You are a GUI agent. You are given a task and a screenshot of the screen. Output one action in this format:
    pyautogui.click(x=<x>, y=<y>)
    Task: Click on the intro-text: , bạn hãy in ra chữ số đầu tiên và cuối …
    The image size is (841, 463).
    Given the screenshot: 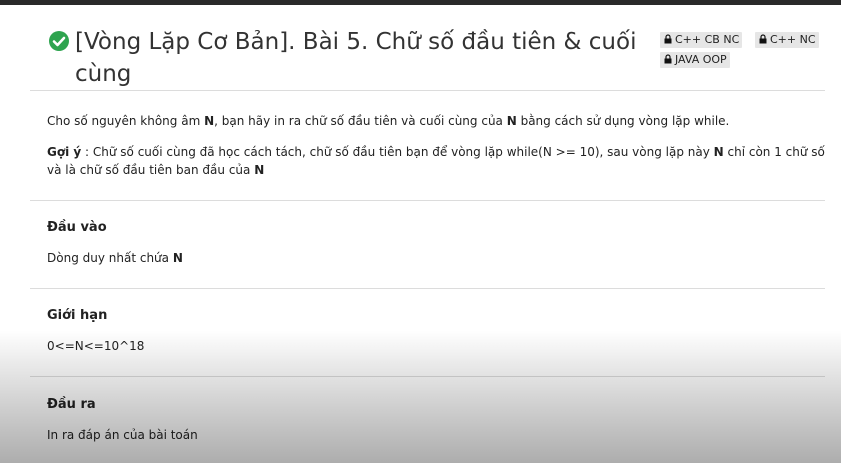 What is the action you would take?
    pyautogui.click(x=360, y=121)
    